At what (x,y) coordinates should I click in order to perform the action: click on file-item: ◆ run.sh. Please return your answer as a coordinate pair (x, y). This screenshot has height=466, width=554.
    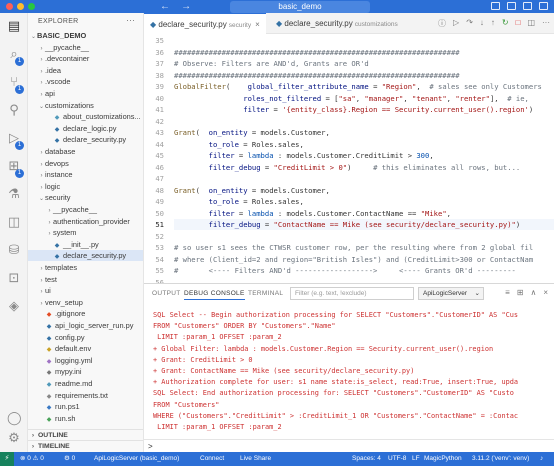
    Looking at the image, I should click on (85, 418).